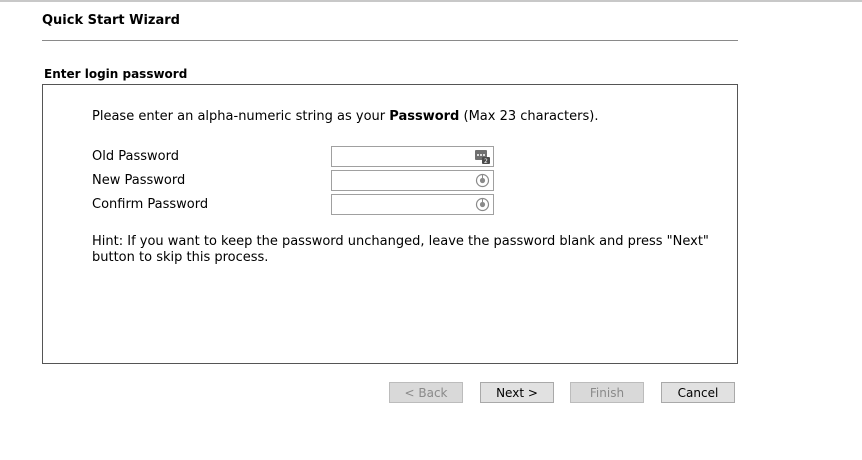 Image resolution: width=862 pixels, height=460 pixels. What do you see at coordinates (424, 116) in the screenshot?
I see `intro-bold: Password` at bounding box center [424, 116].